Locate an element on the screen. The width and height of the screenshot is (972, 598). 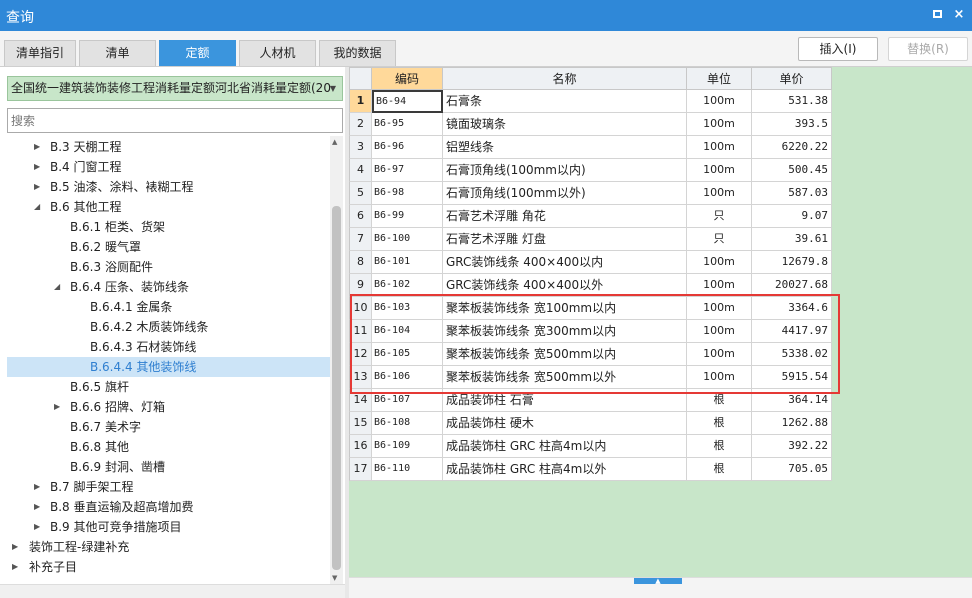
cell-price: 9.07 is located at coordinates (792, 216).